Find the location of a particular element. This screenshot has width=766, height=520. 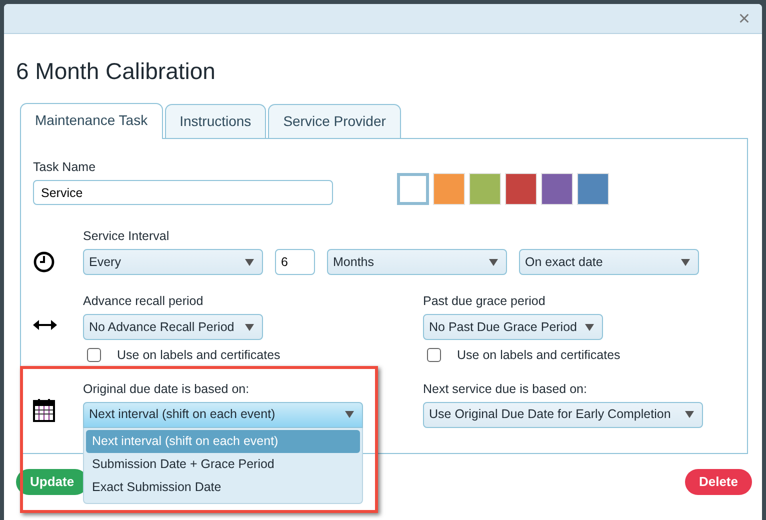

field-label: Task Name is located at coordinates (65, 167).